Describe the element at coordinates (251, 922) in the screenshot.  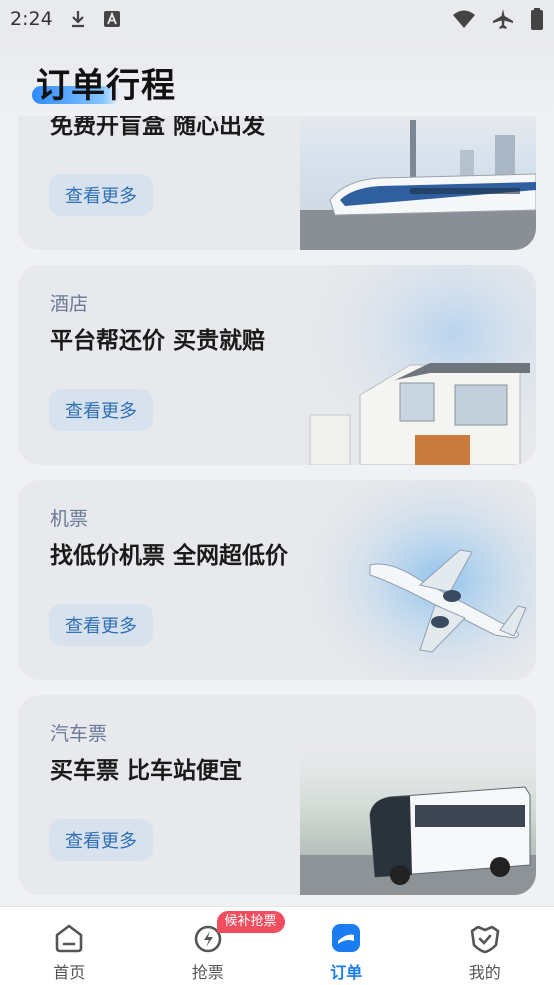
I see `waitlist-badge: 候补抢票` at that location.